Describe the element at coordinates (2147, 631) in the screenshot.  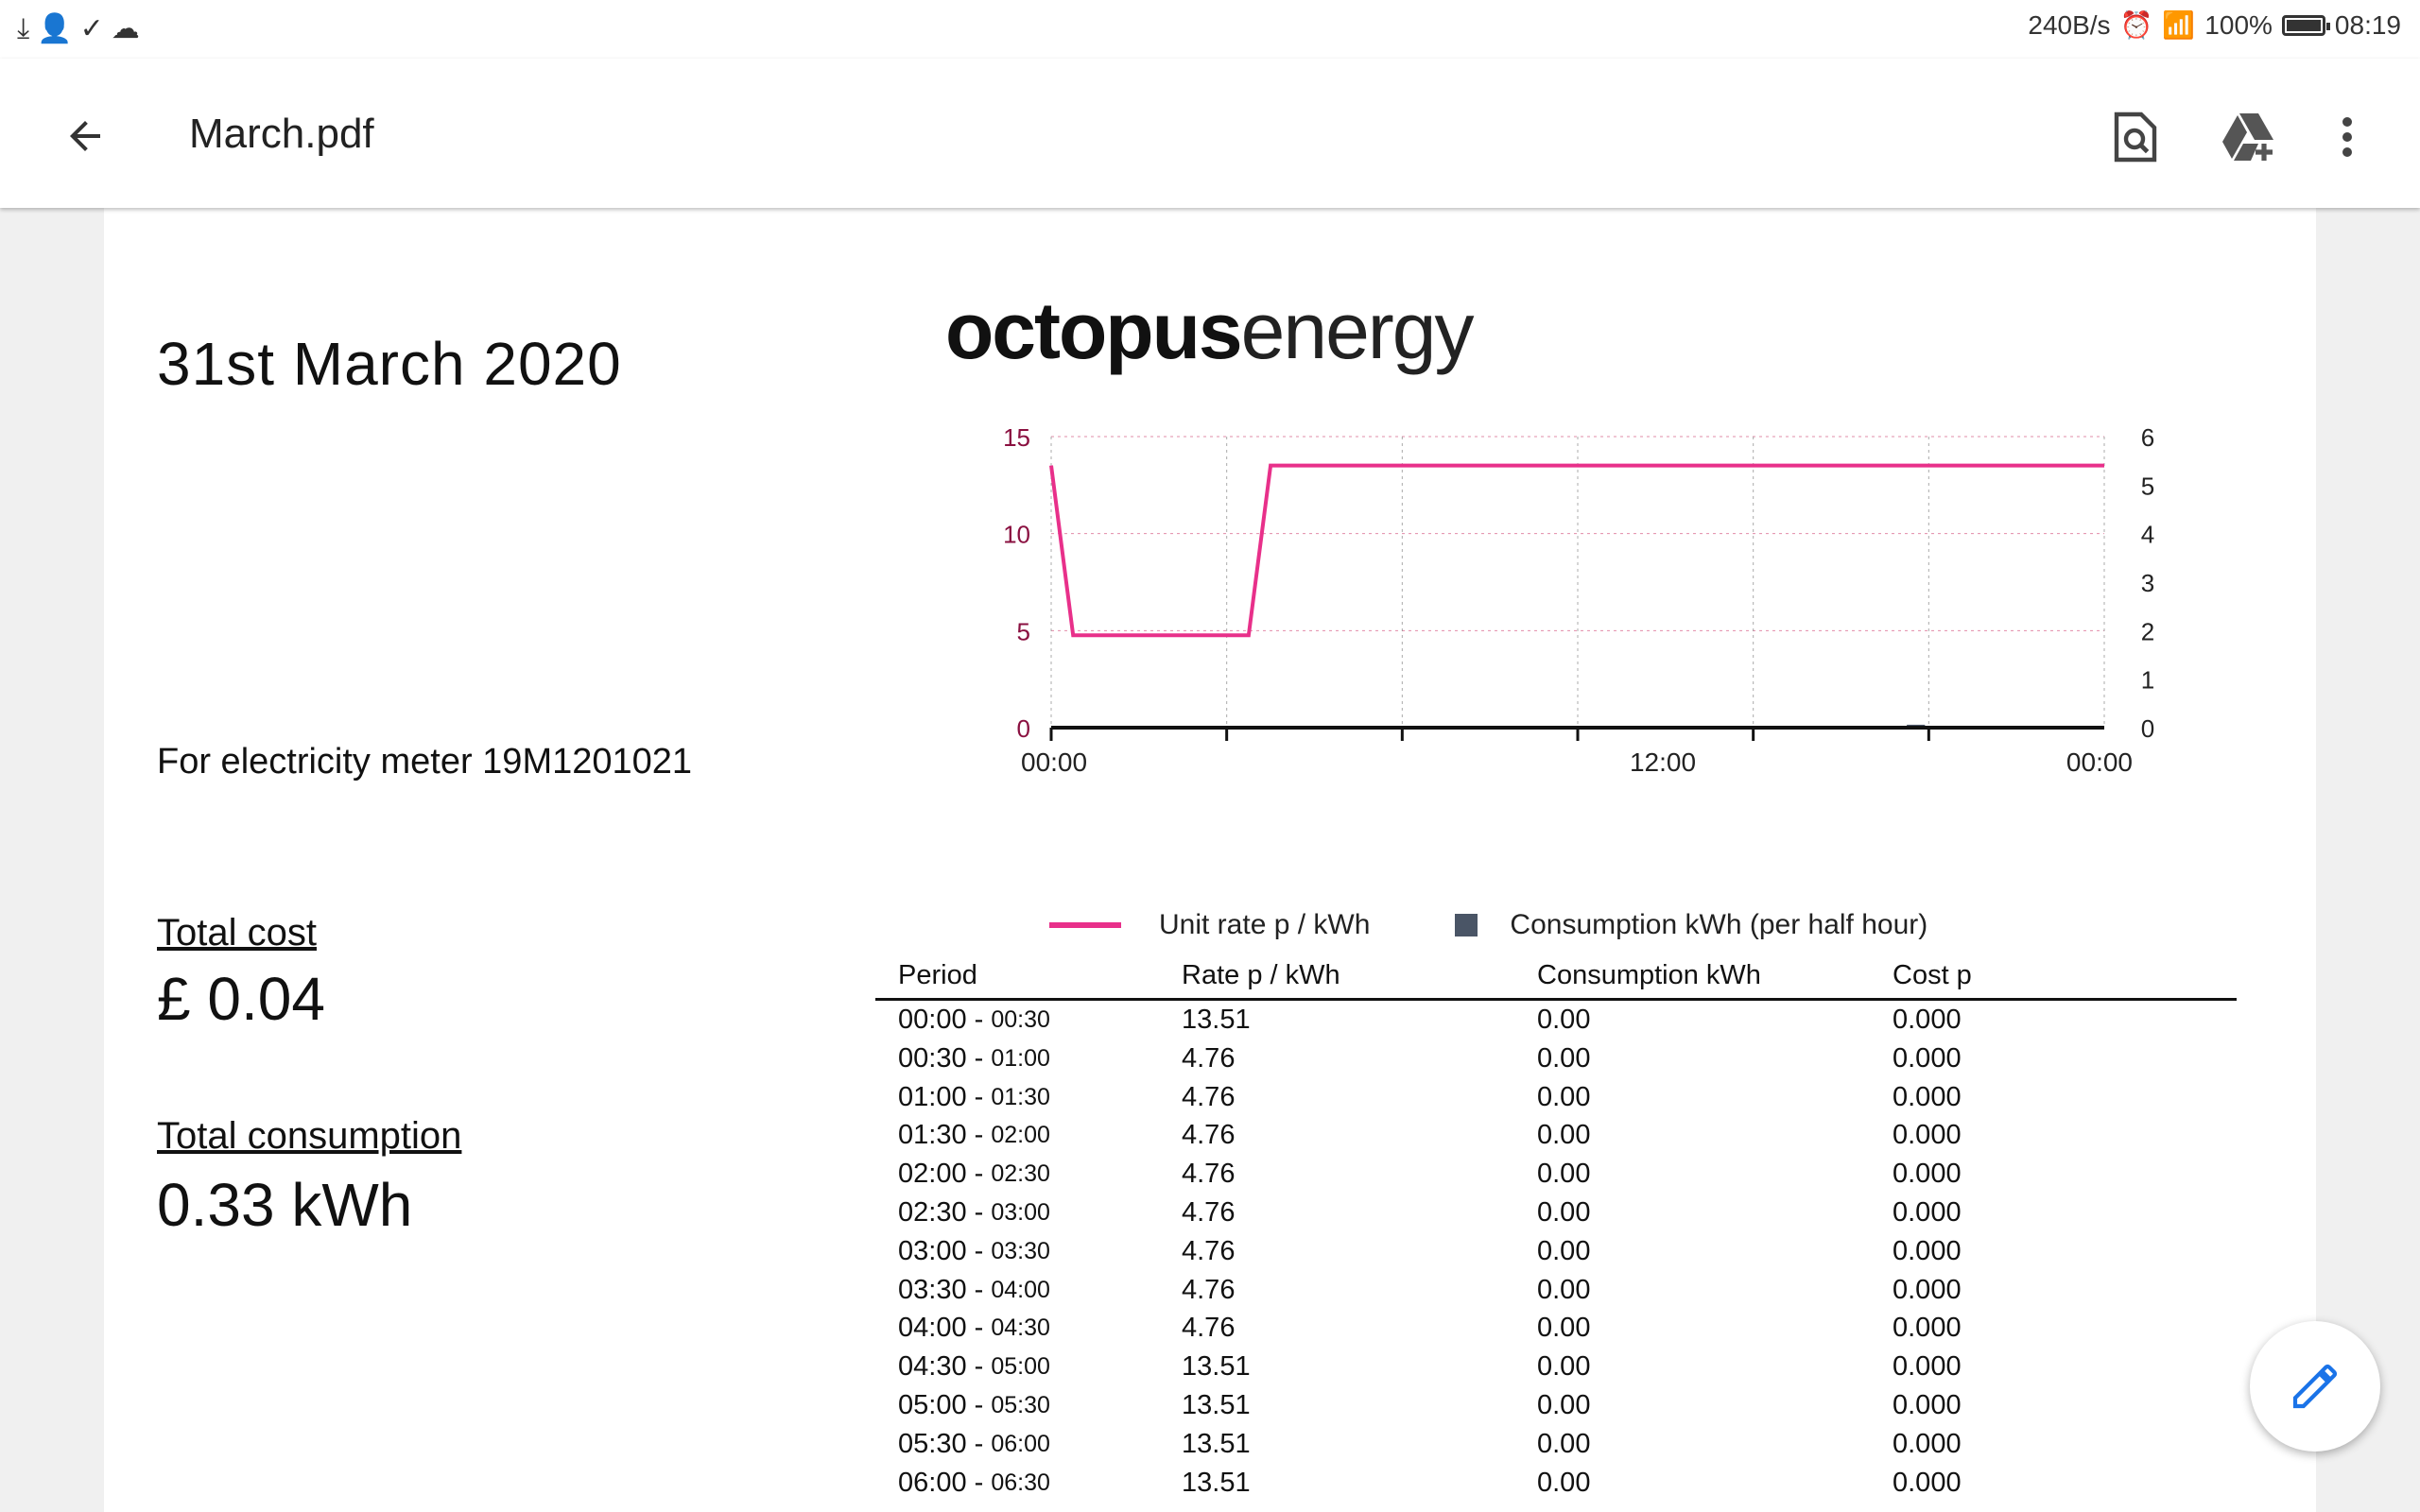
I see `y-right-tick-label: 2` at that location.